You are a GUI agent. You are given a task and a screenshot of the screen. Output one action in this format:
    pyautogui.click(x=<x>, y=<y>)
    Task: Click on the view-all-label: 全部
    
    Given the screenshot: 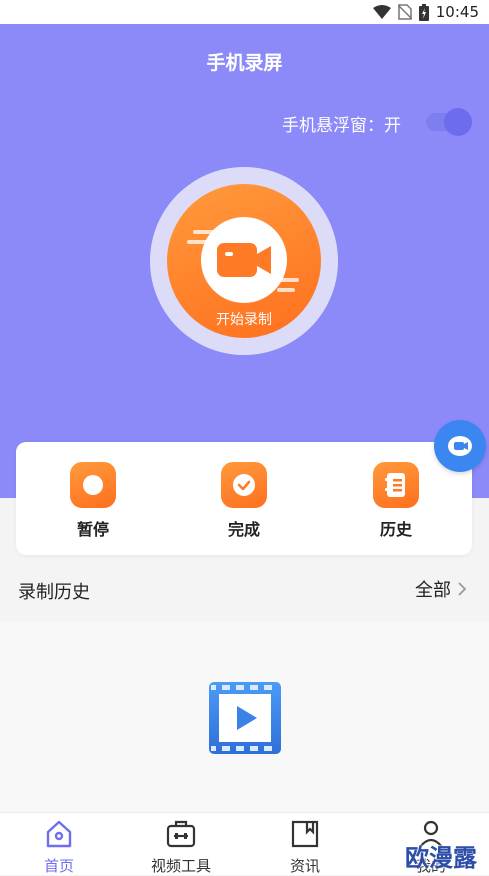 What is the action you would take?
    pyautogui.click(x=433, y=590)
    